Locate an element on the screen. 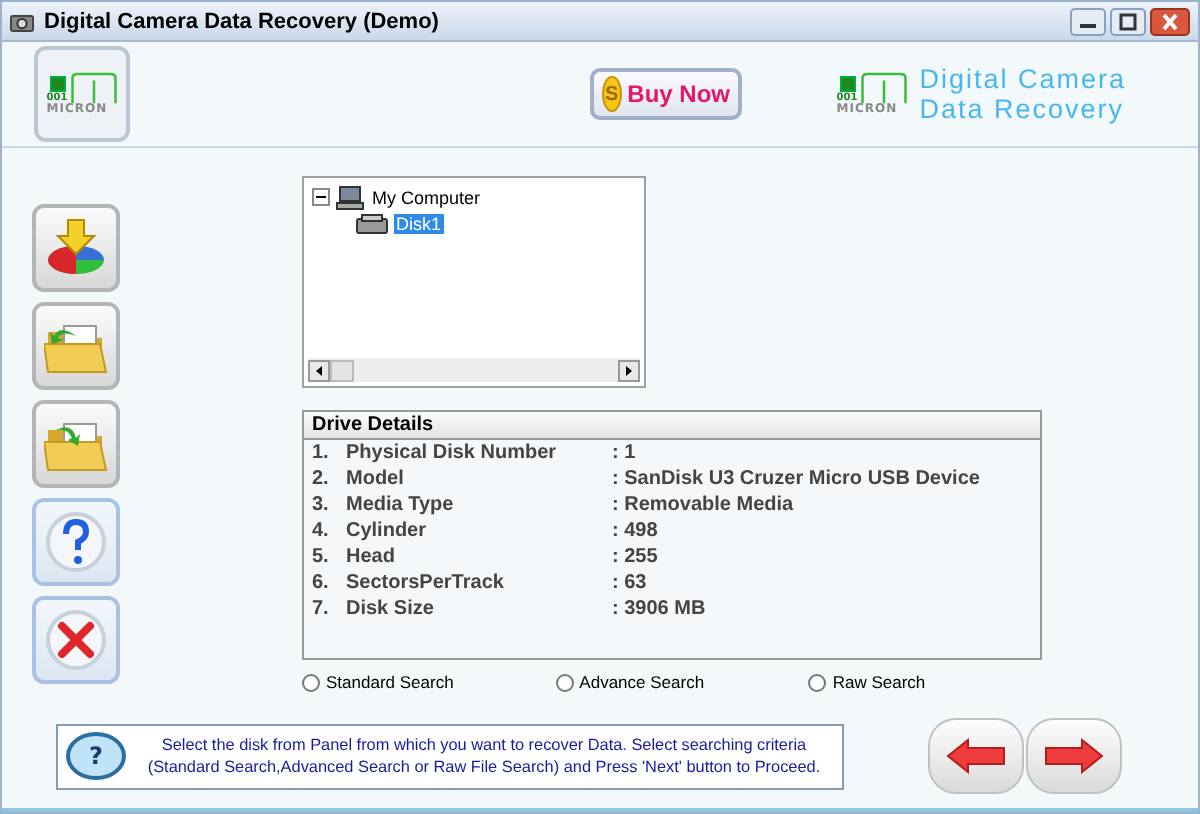 This screenshot has width=1200, height=814. product-name: Data Recovery is located at coordinates (1022, 109).